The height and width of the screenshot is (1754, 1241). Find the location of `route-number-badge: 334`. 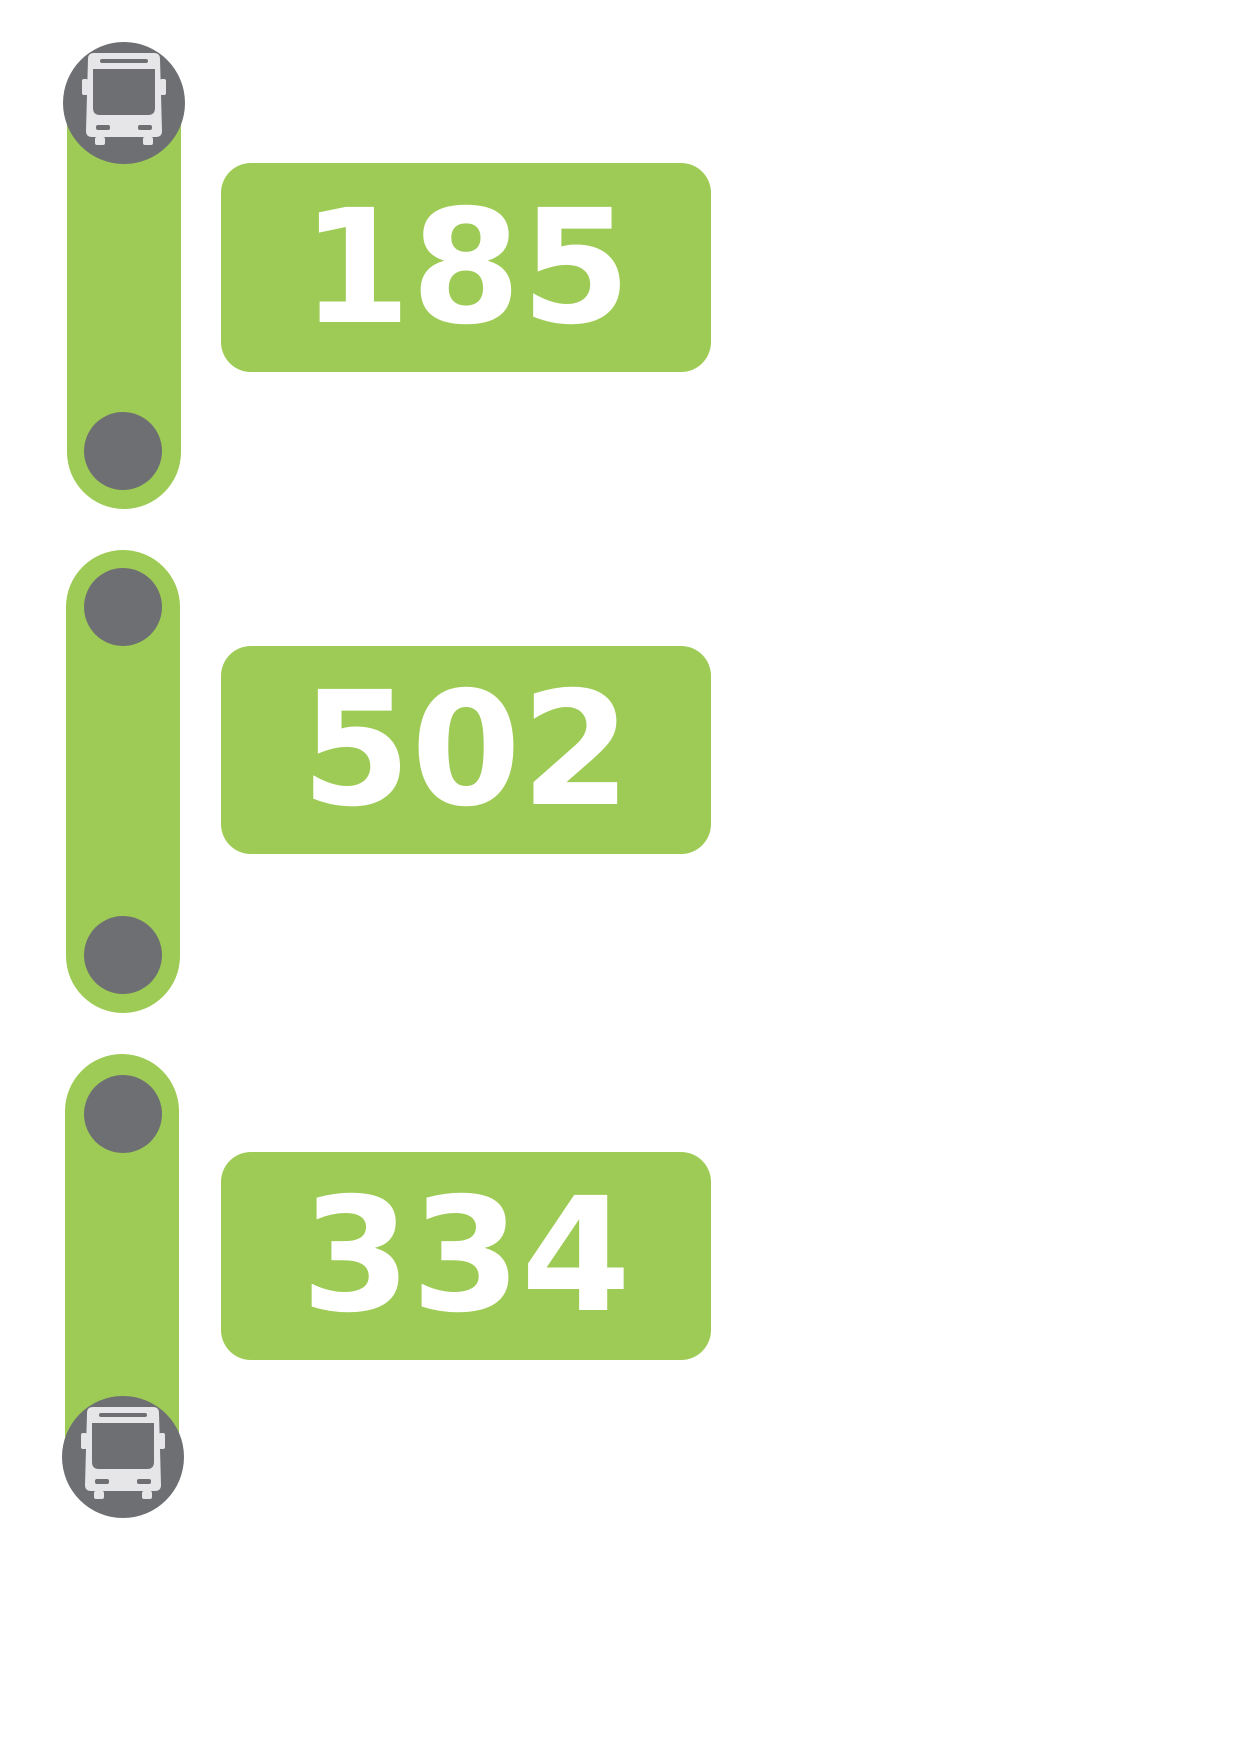

route-number-badge: 334 is located at coordinates (466, 1256).